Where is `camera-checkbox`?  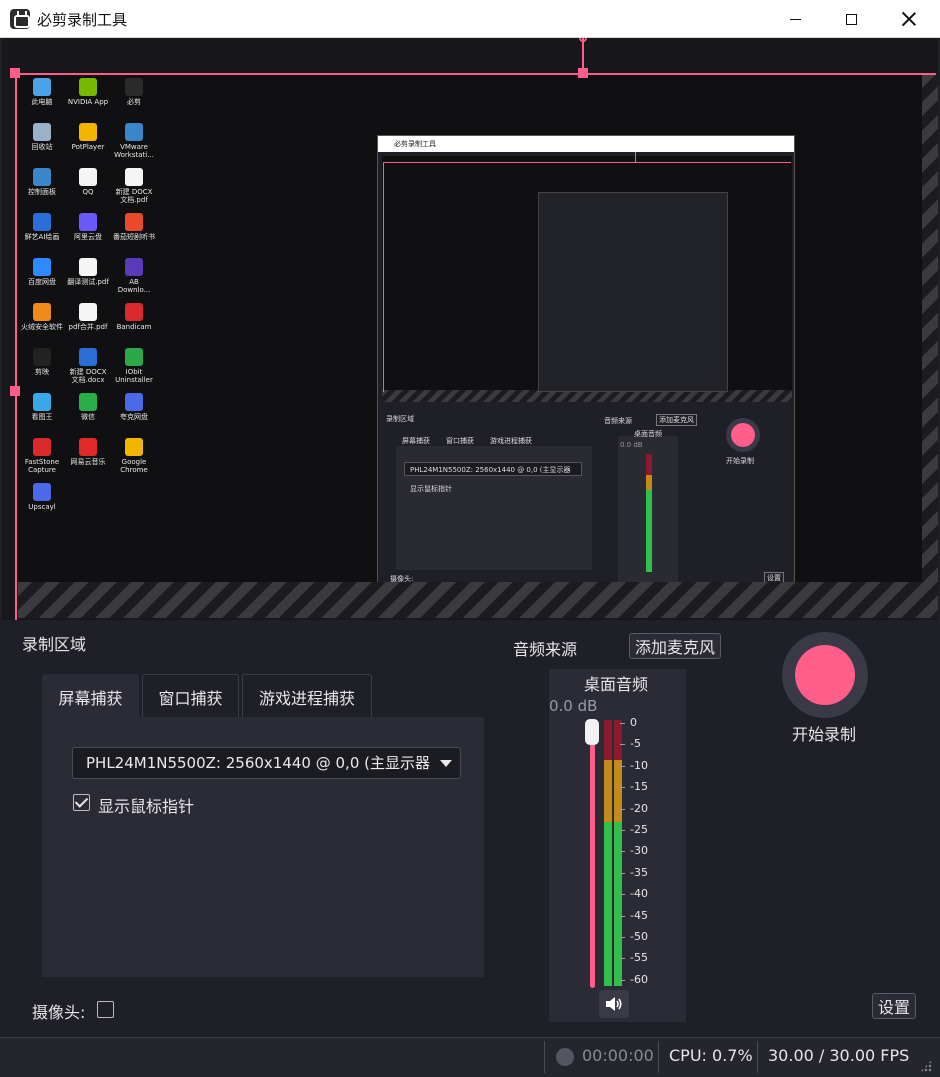
camera-checkbox is located at coordinates (105, 1009).